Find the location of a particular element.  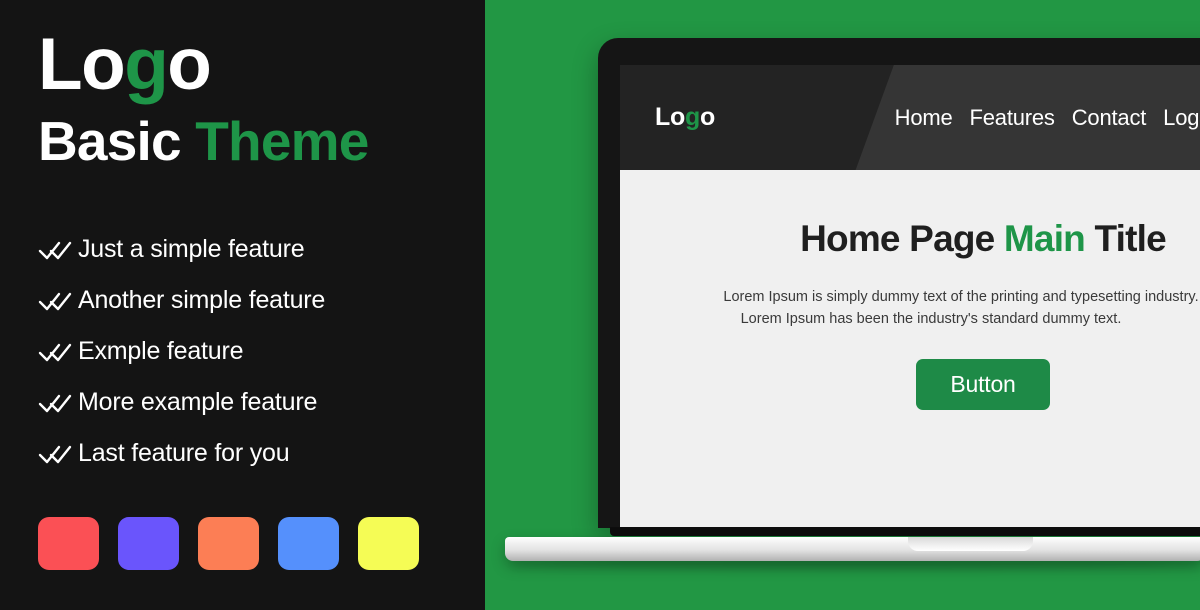

nav-link-login: Login is located at coordinates (1181, 118).